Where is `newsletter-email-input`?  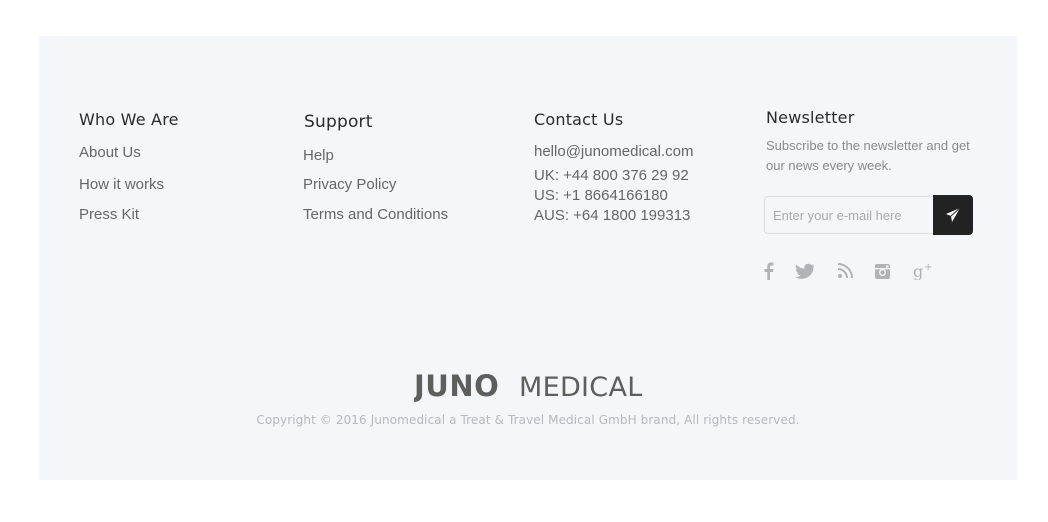 newsletter-email-input is located at coordinates (848, 215).